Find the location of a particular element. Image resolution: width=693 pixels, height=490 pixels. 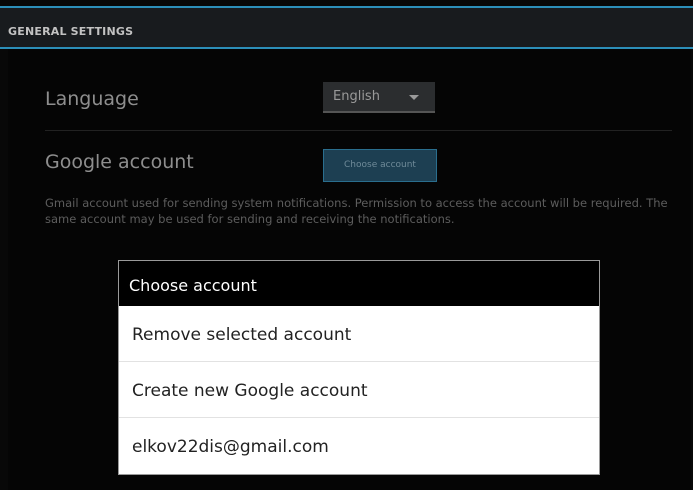

option-label: elkov22dis@gmail.com is located at coordinates (230, 447).